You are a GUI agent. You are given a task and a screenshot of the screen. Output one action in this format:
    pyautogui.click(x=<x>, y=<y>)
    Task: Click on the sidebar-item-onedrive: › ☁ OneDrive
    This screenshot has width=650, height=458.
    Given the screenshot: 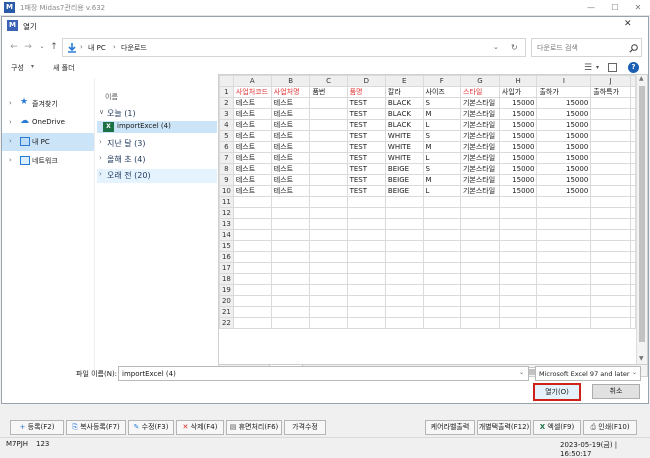 What is the action you would take?
    pyautogui.click(x=48, y=123)
    